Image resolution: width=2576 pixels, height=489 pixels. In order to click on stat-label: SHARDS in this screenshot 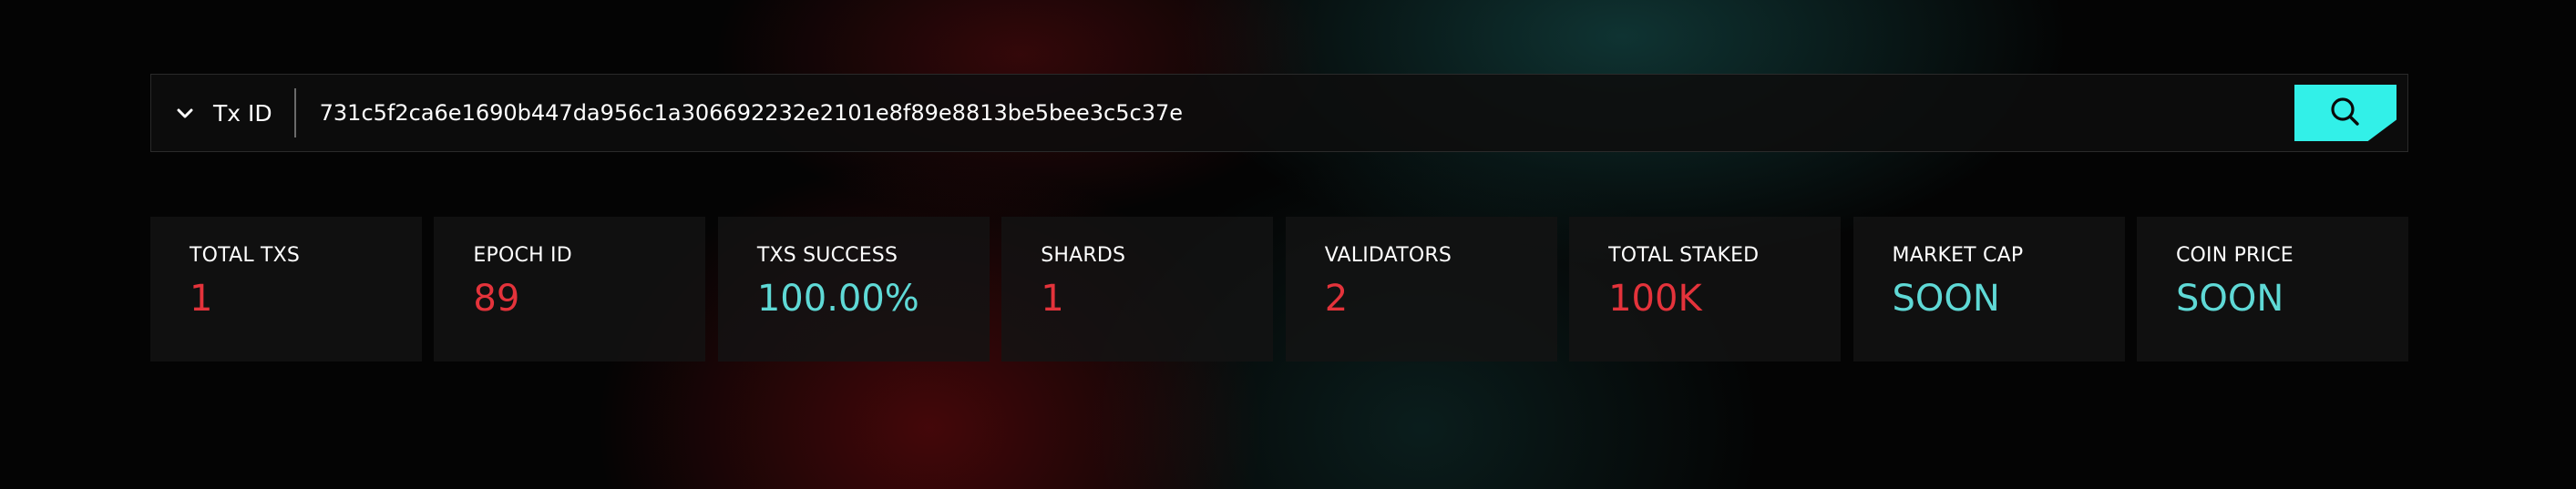, I will do `click(1083, 256)`.